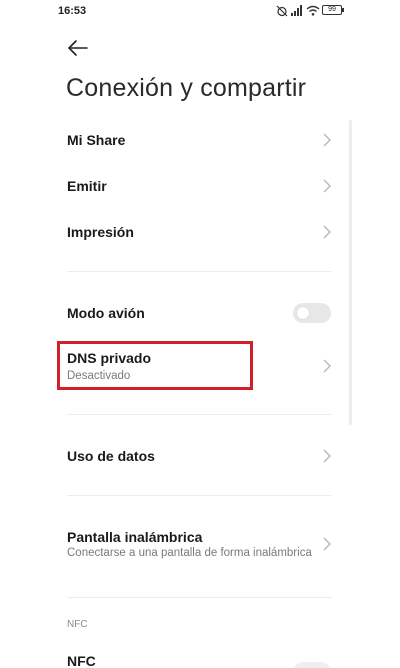 This screenshot has height=668, width=400. I want to click on nfc-label: NFC, so click(81, 660).